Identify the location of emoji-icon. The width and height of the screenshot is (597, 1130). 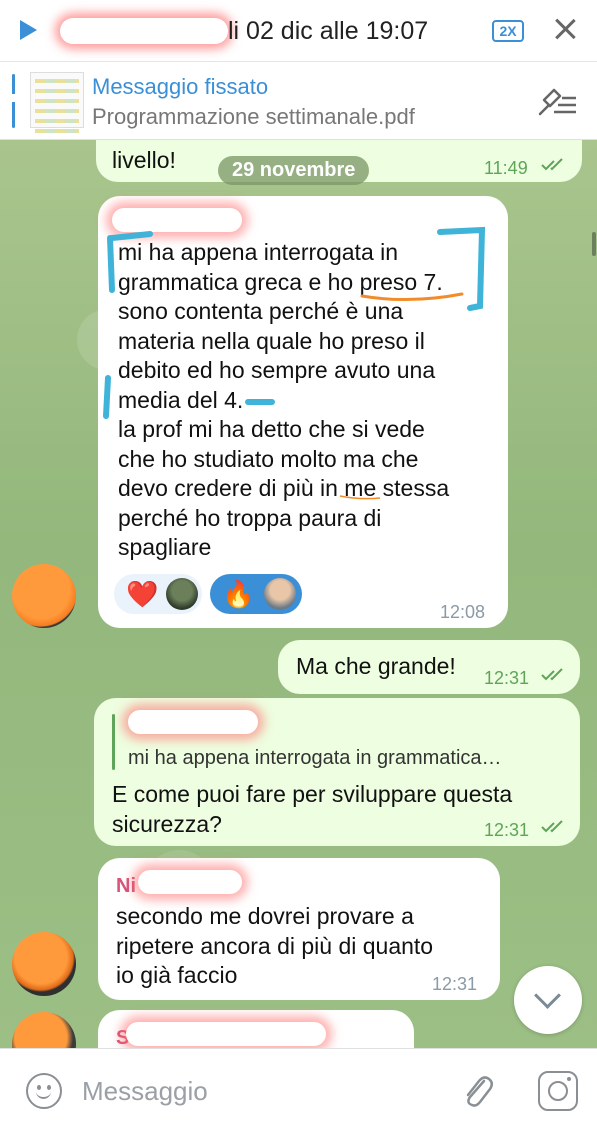
(44, 1091).